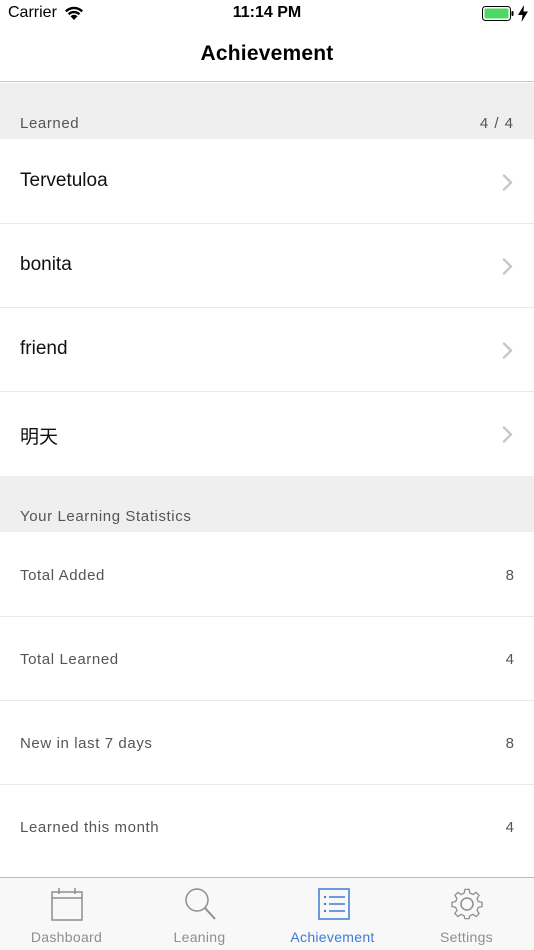 Image resolution: width=534 pixels, height=950 pixels. What do you see at coordinates (267, 266) in the screenshot?
I see `learned-item: bonita` at bounding box center [267, 266].